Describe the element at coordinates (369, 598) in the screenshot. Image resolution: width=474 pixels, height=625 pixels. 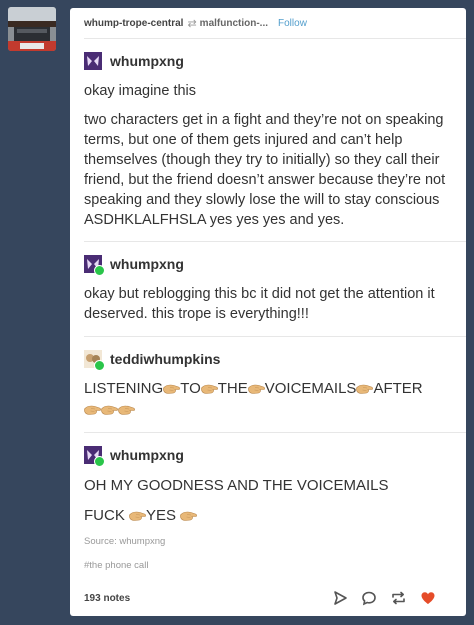
I see `reply-icon` at that location.